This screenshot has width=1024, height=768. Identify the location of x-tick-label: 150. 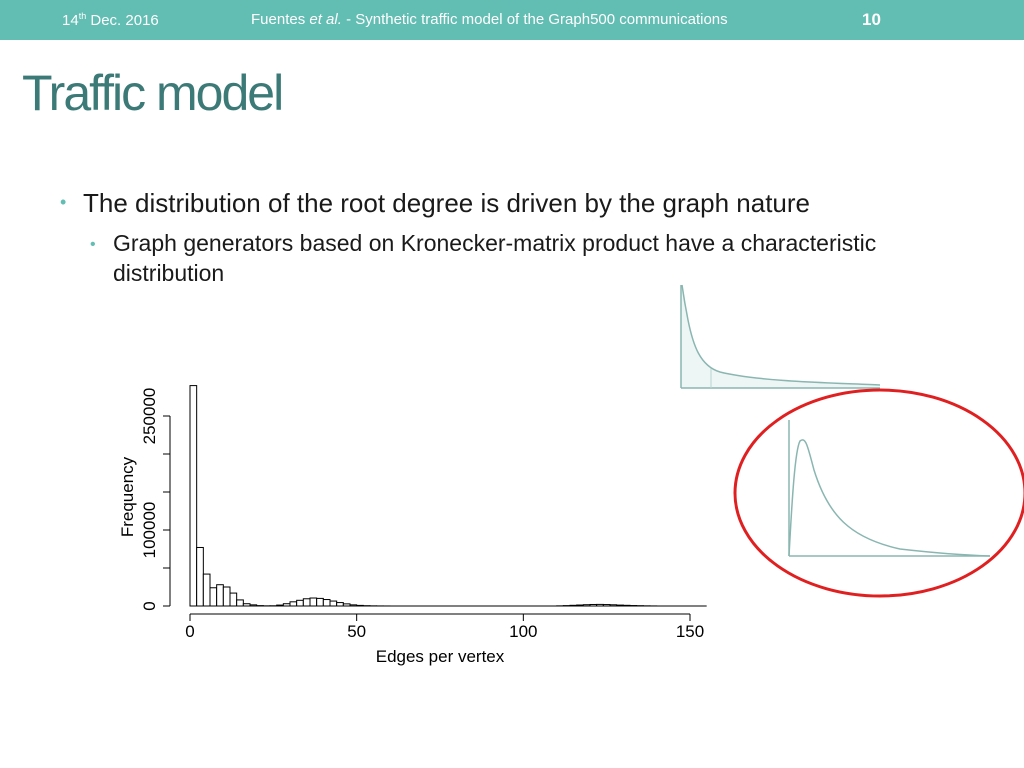
(690, 631).